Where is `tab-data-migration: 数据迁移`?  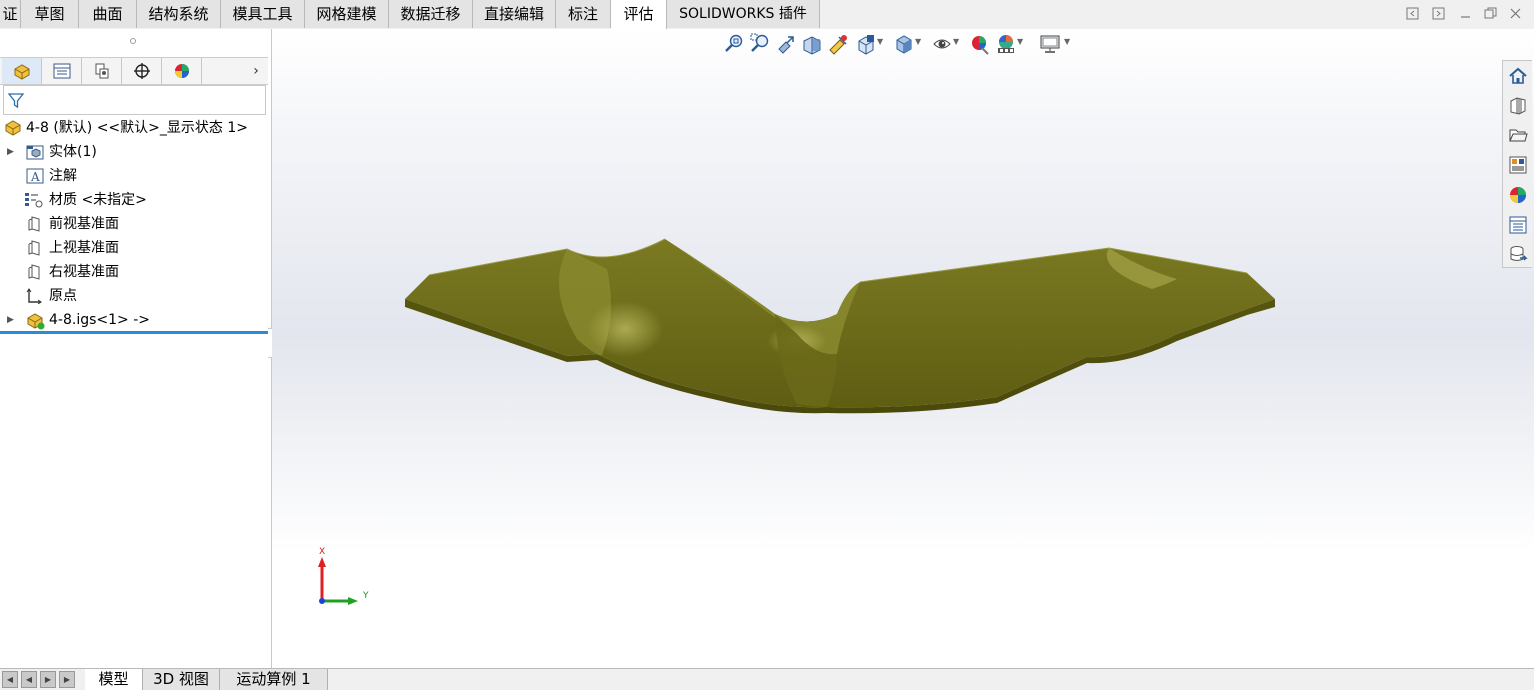 tab-data-migration: 数据迁移 is located at coordinates (431, 14).